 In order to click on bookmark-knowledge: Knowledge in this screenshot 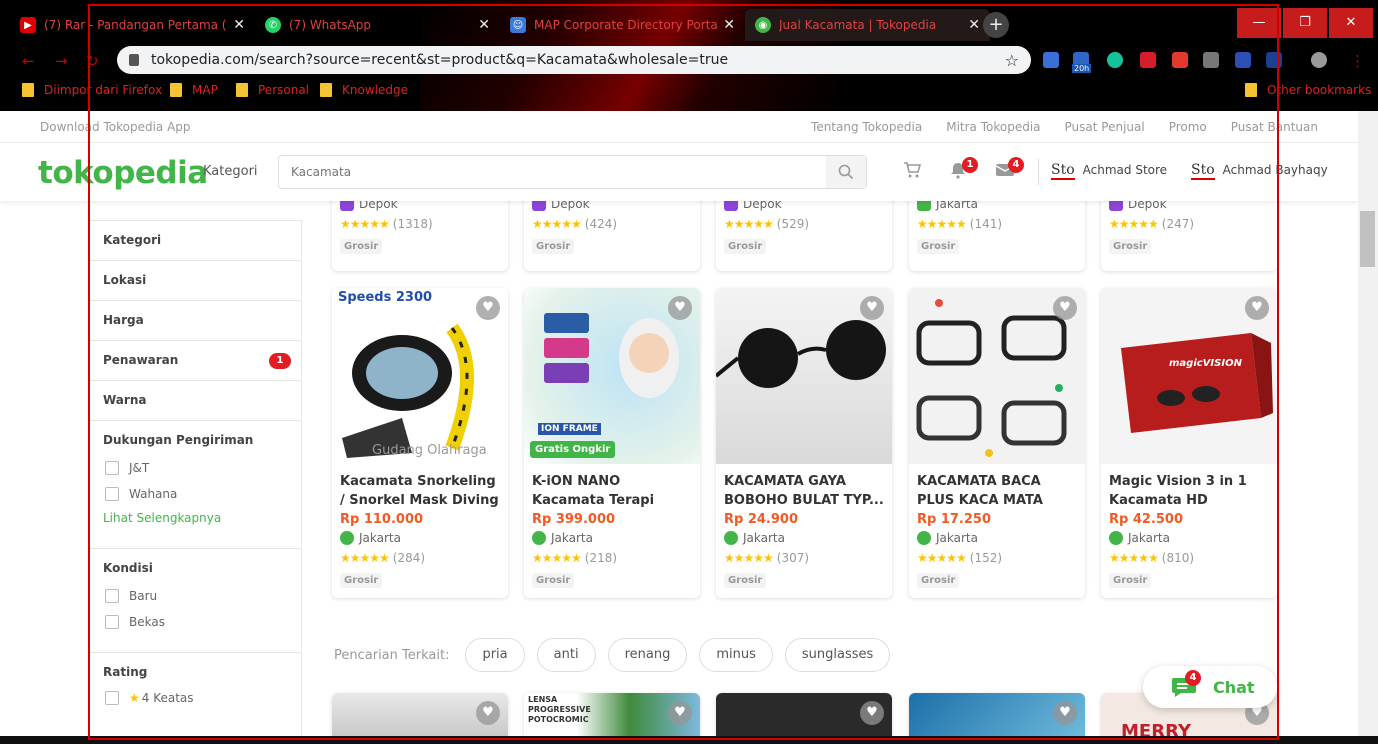, I will do `click(364, 90)`.